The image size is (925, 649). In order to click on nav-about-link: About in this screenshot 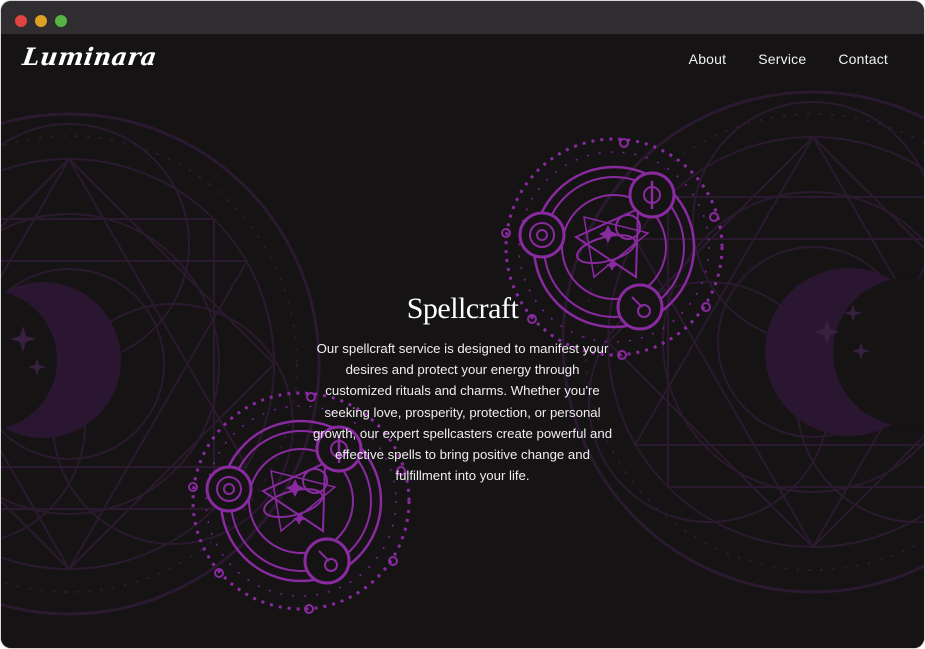, I will do `click(708, 59)`.